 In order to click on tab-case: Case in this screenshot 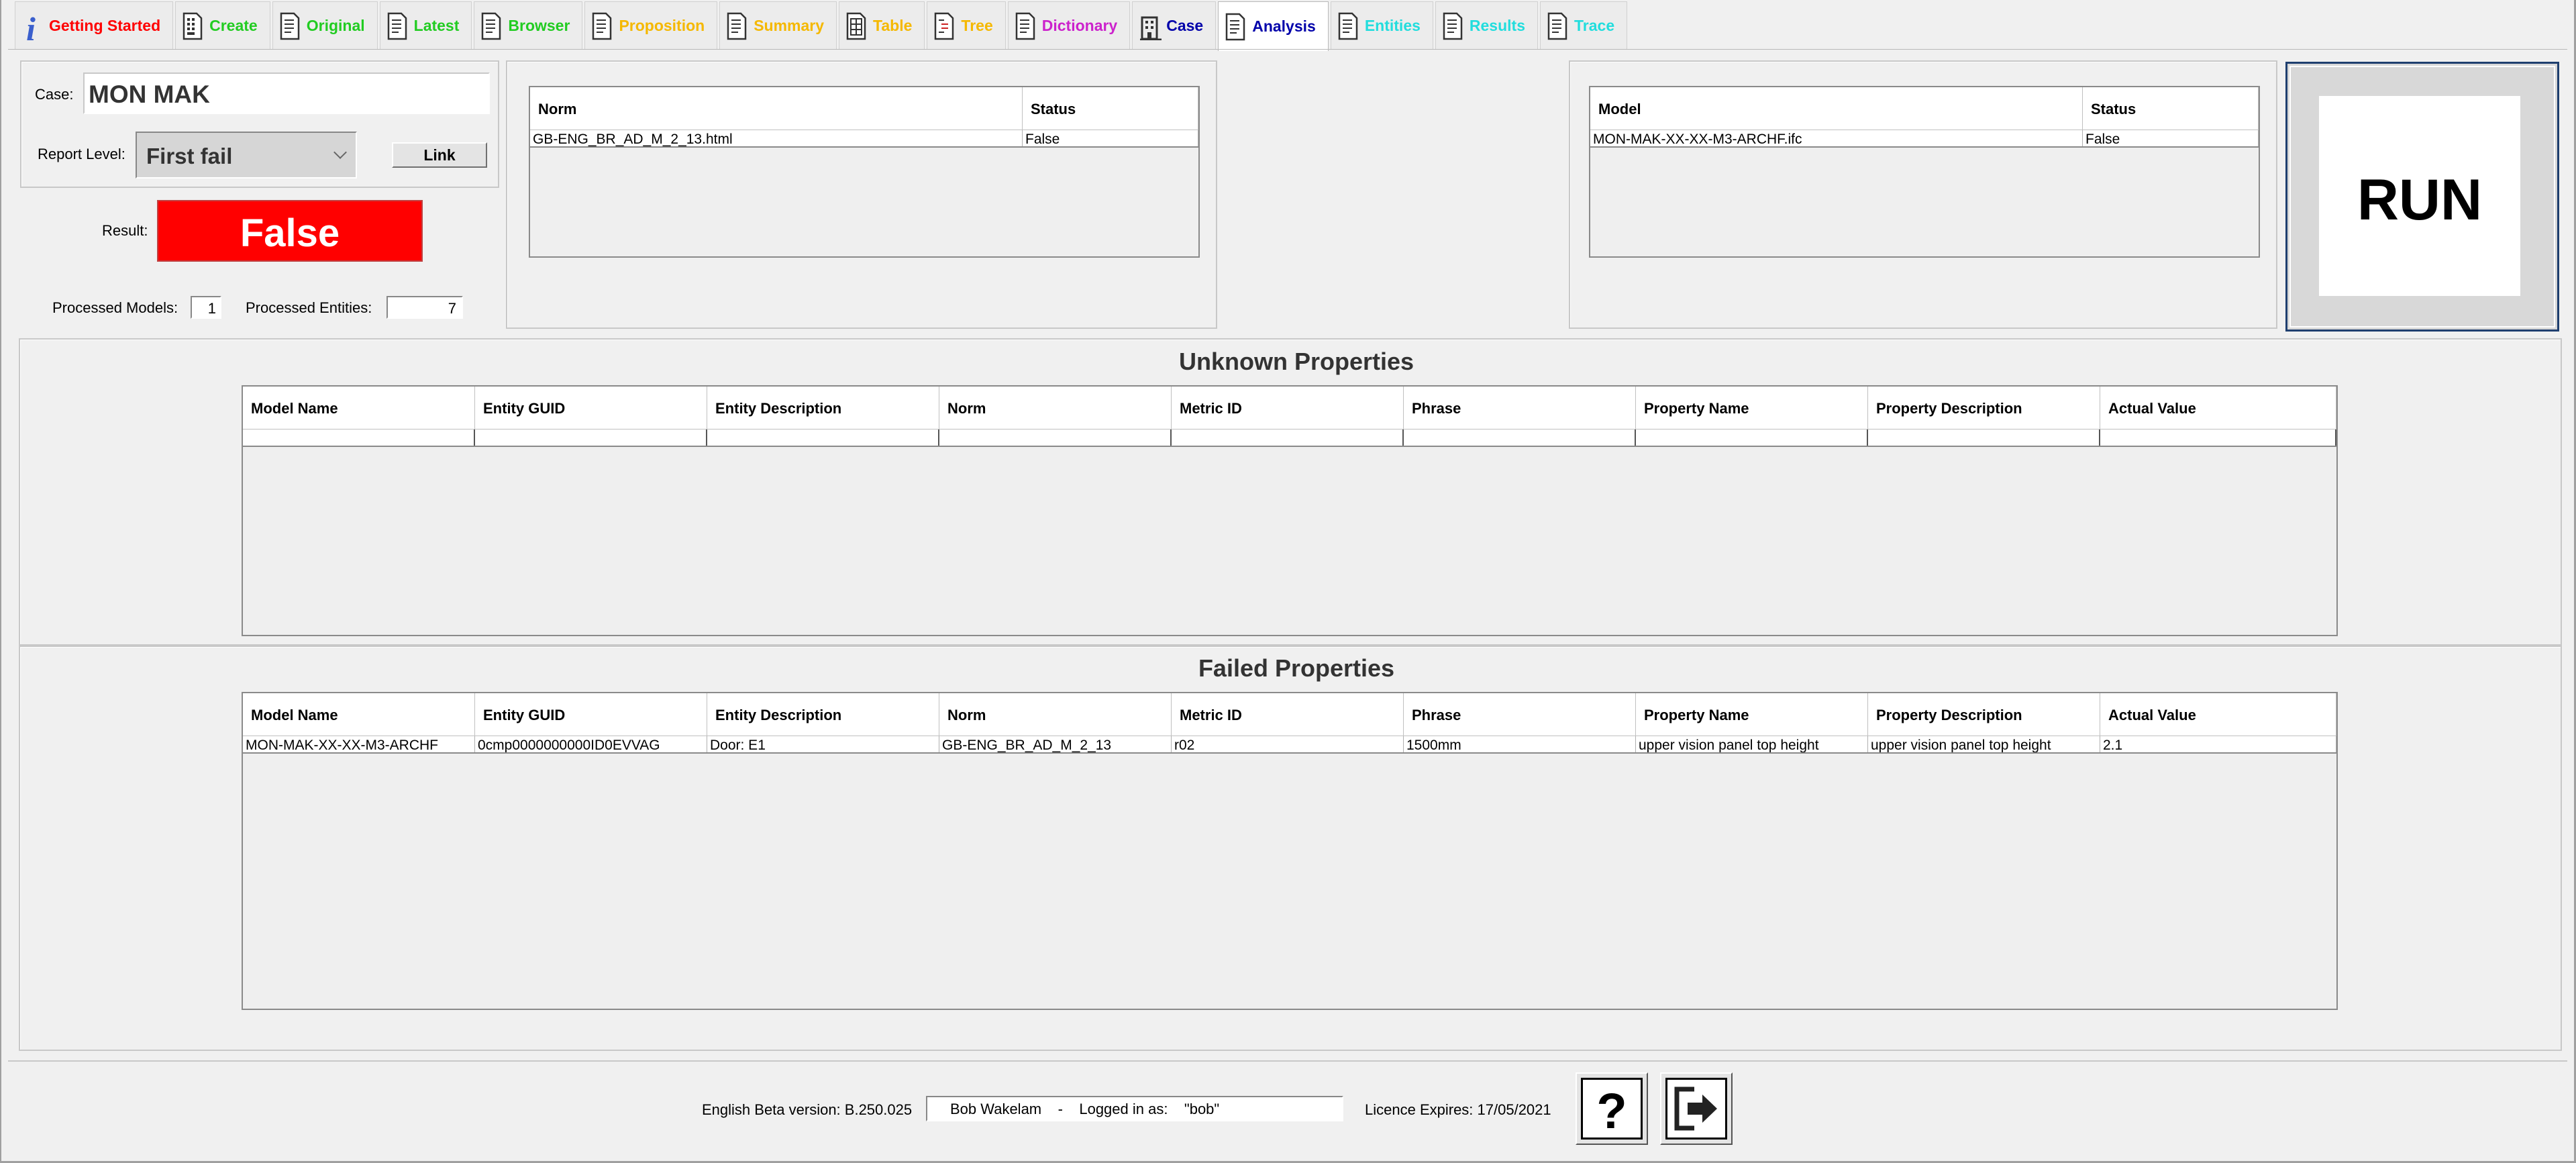, I will do `click(1174, 25)`.